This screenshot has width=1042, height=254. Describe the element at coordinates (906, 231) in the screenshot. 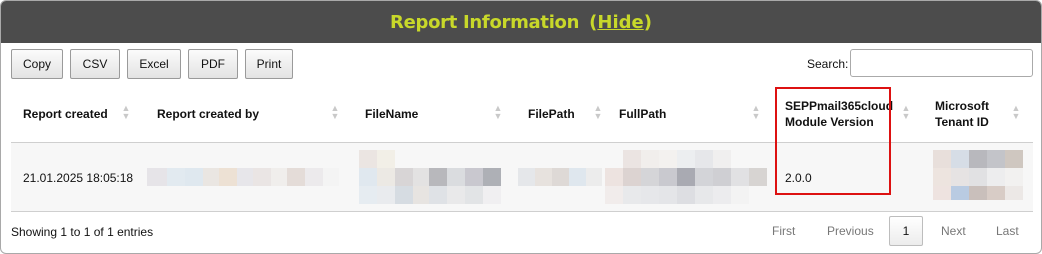

I see `pagination-page-1: 1` at that location.